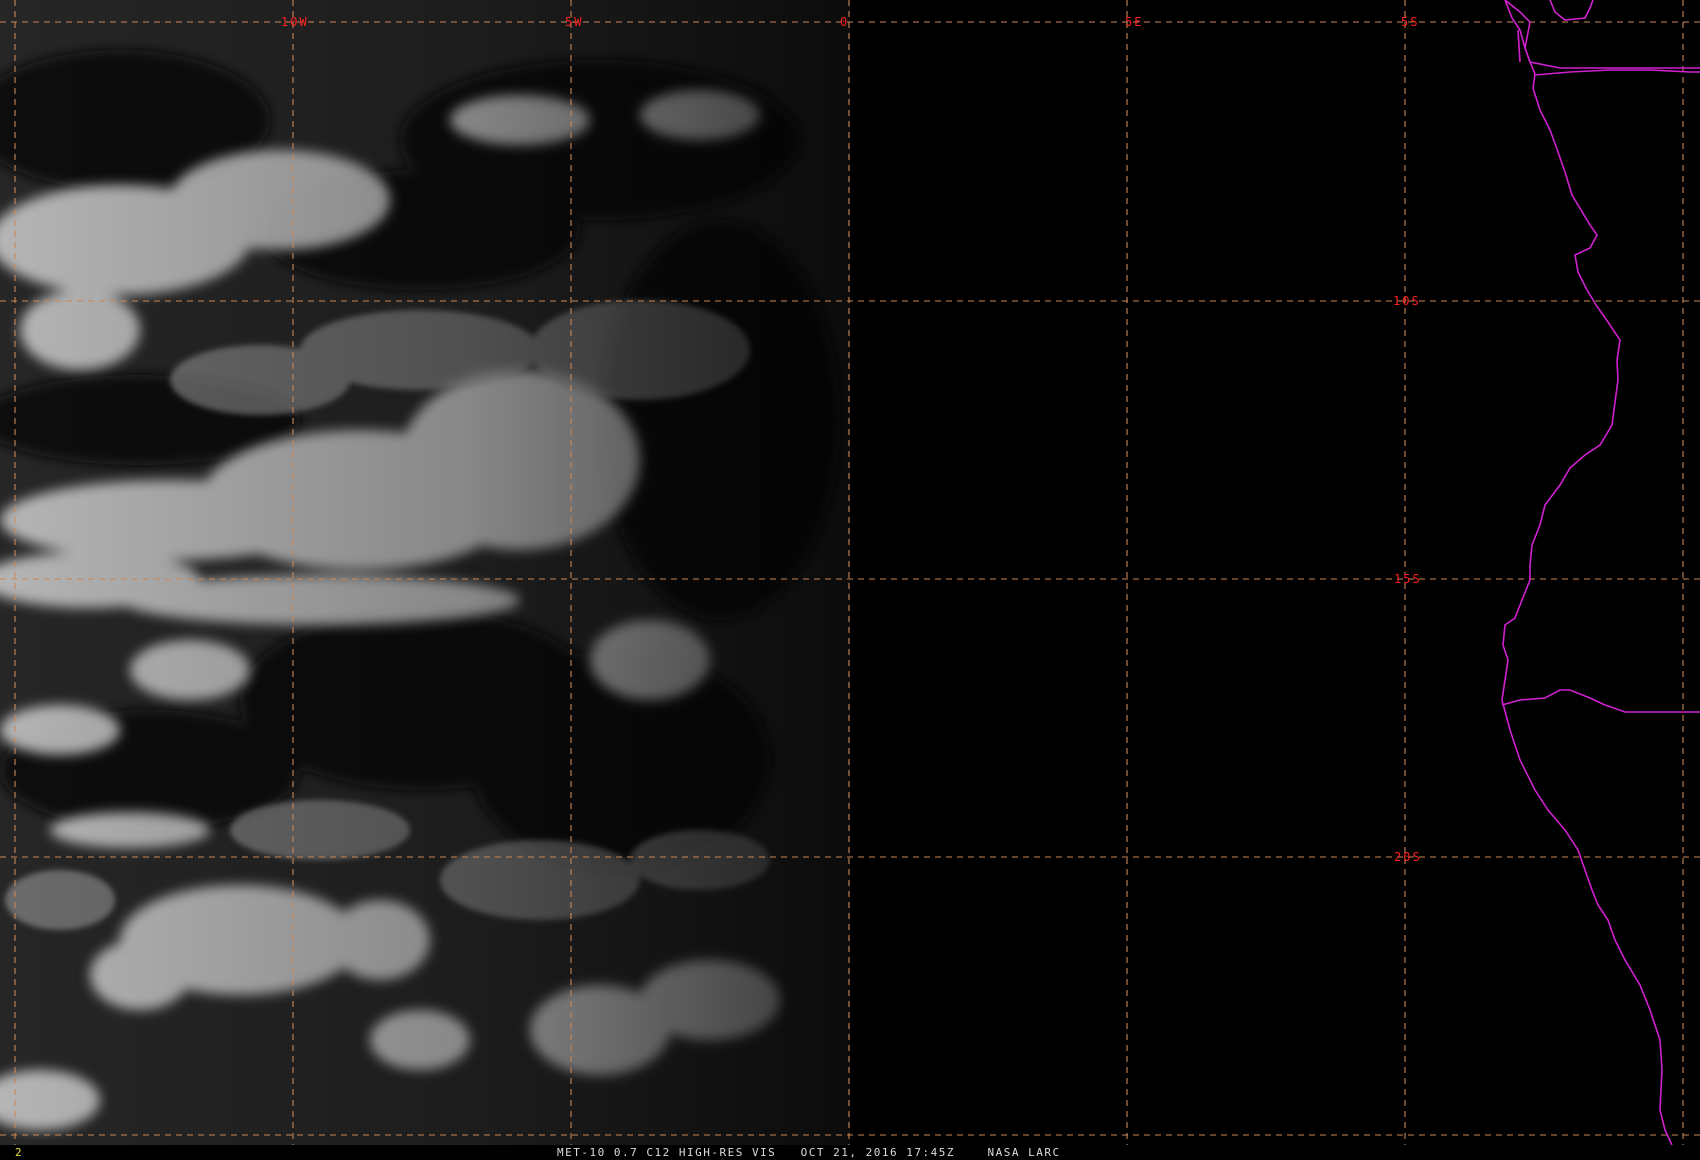 The height and width of the screenshot is (1160, 1700). I want to click on lon-label-10w: 10W, so click(295, 22).